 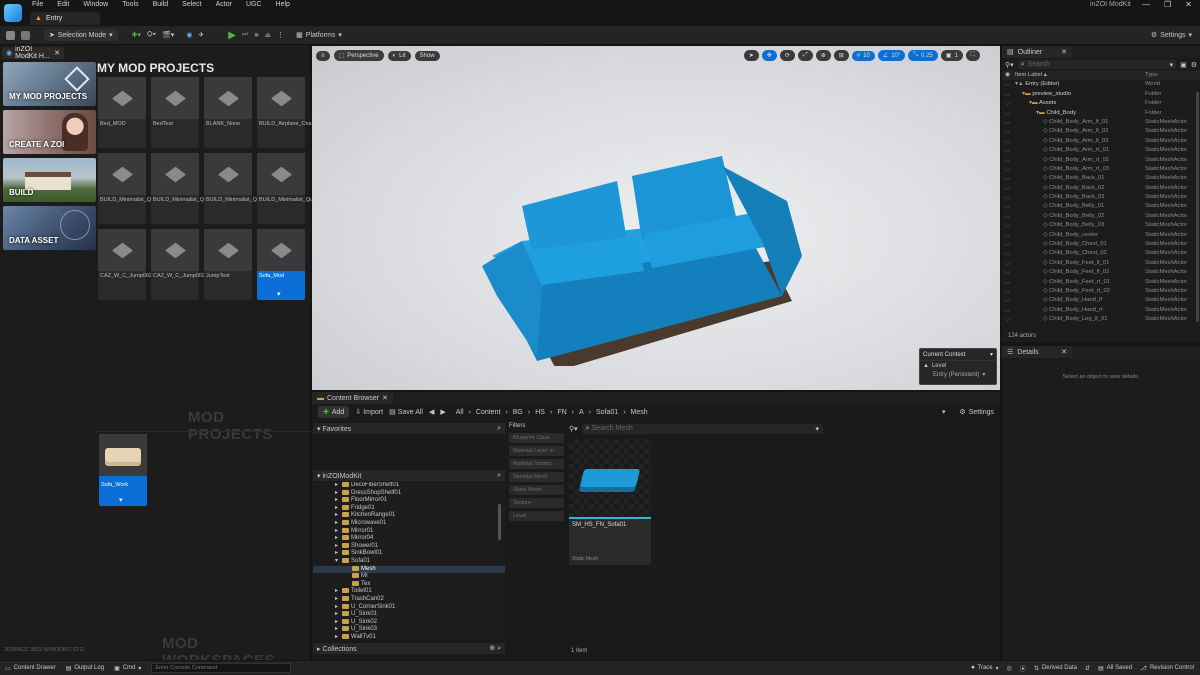 What do you see at coordinates (1037, 52) in the screenshot?
I see `outliner-tab: ▤ Outliner ✕` at bounding box center [1037, 52].